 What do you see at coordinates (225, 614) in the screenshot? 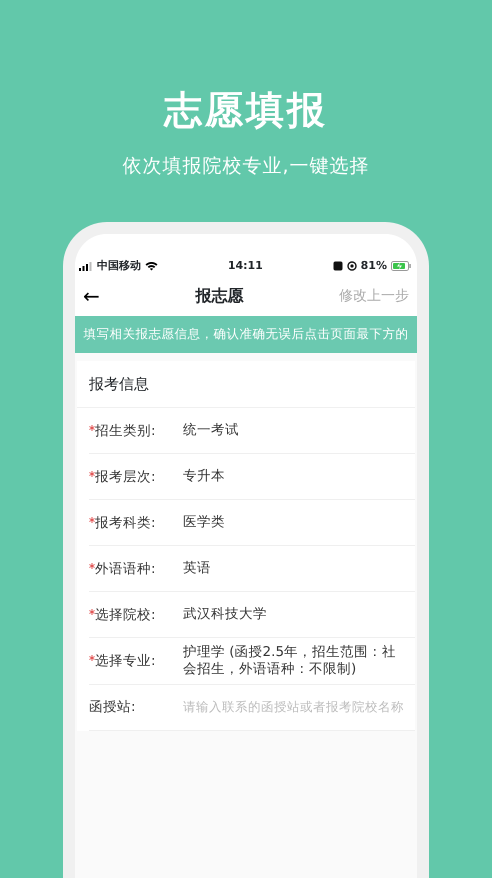
I see `field-value: 武汉科技大学` at bounding box center [225, 614].